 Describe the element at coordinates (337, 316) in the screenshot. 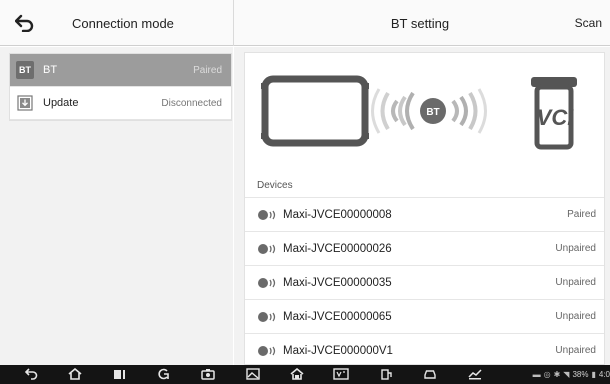

I see `device-name: Maxi-JVCE00000065` at that location.